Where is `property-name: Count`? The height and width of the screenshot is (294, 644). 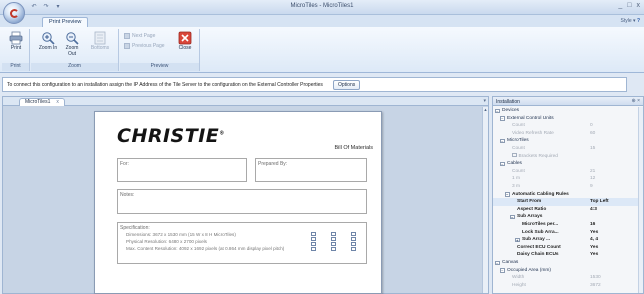
property-name: Count is located at coordinates (518, 172).